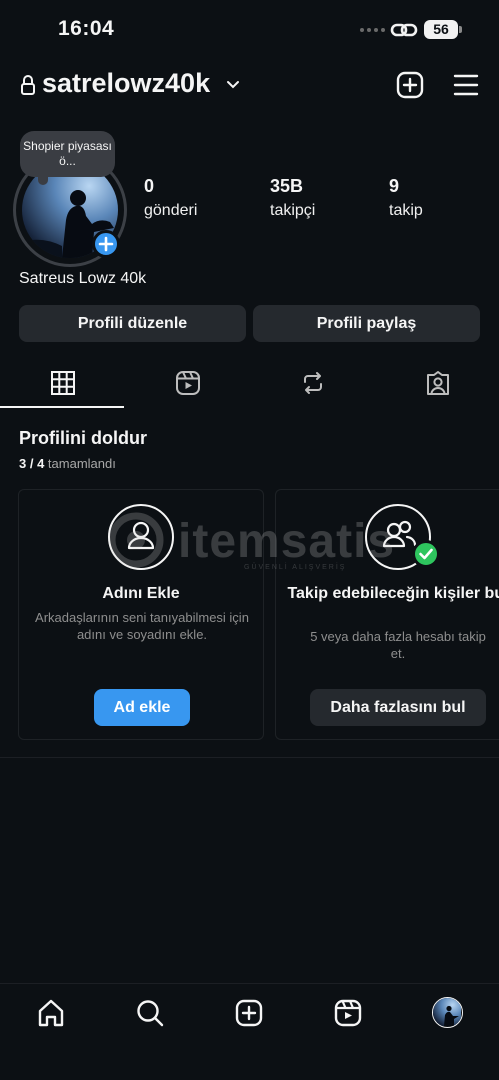  I want to click on username-switcher: satrelowz40k, so click(126, 83).